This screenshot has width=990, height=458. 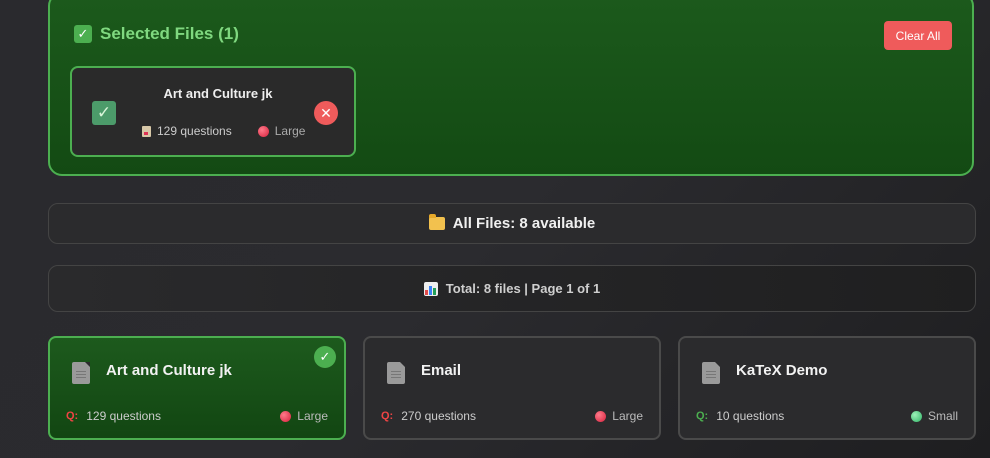 I want to click on file-size-label: Small, so click(x=942, y=416).